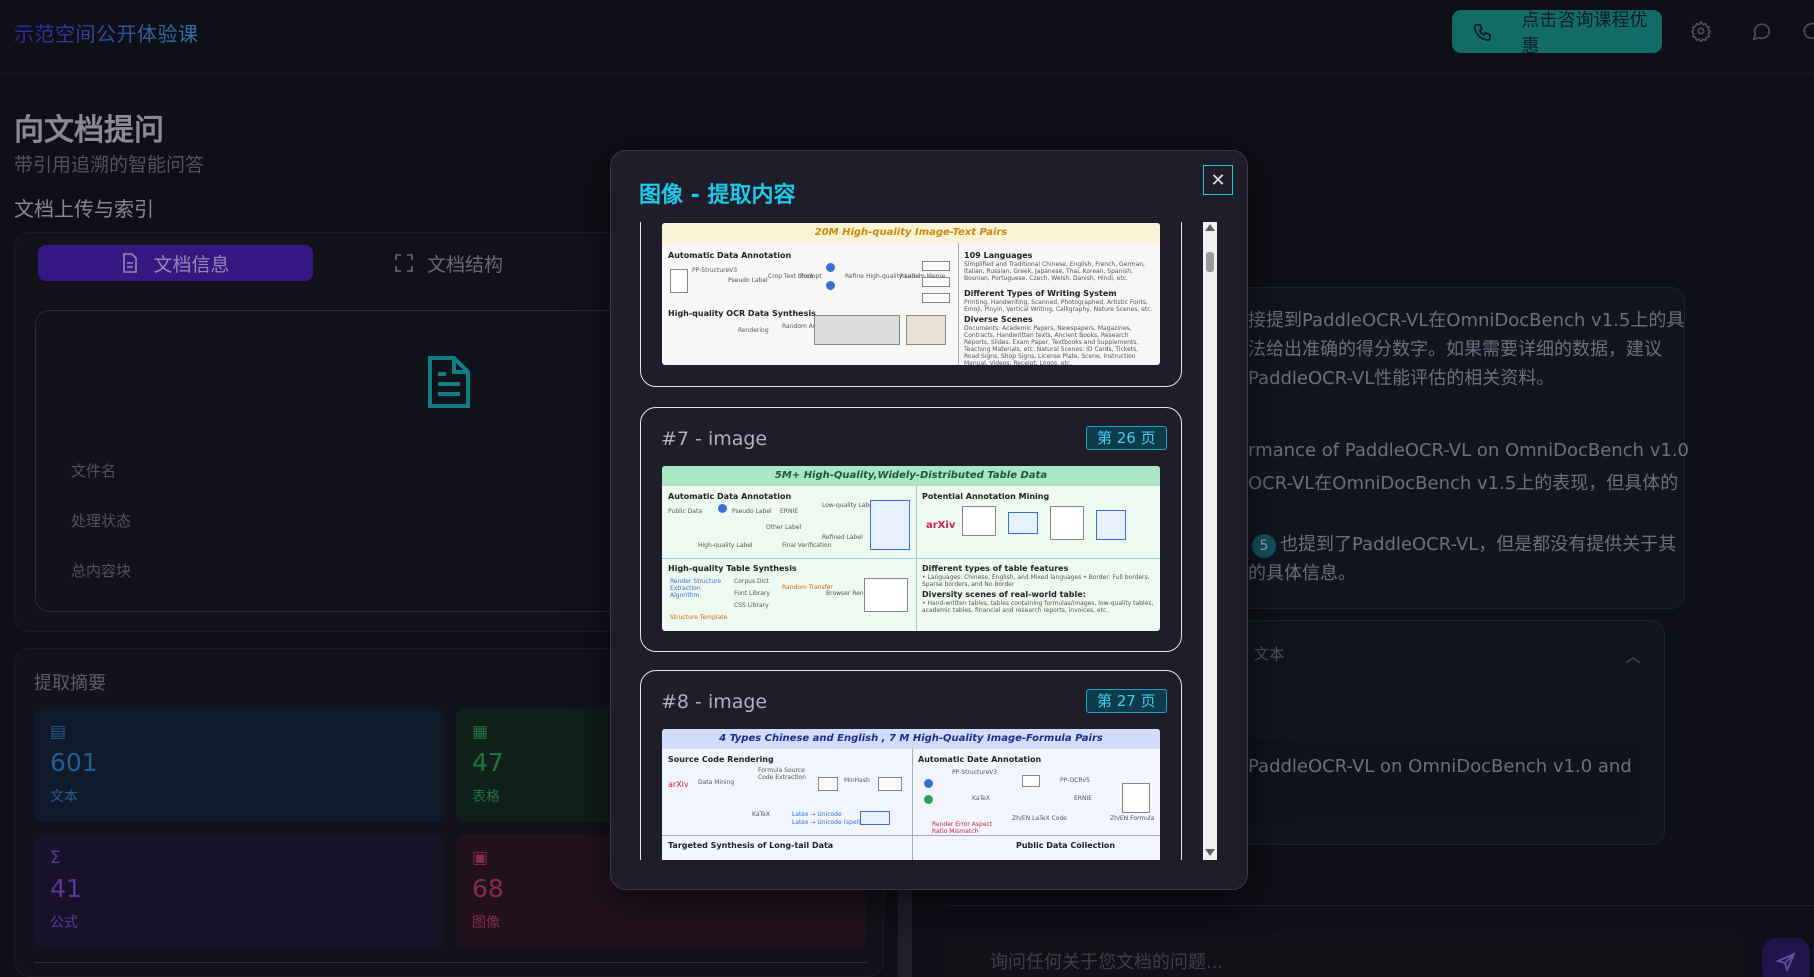 The width and height of the screenshot is (1814, 977). I want to click on modal-scrollbar, so click(1210, 541).